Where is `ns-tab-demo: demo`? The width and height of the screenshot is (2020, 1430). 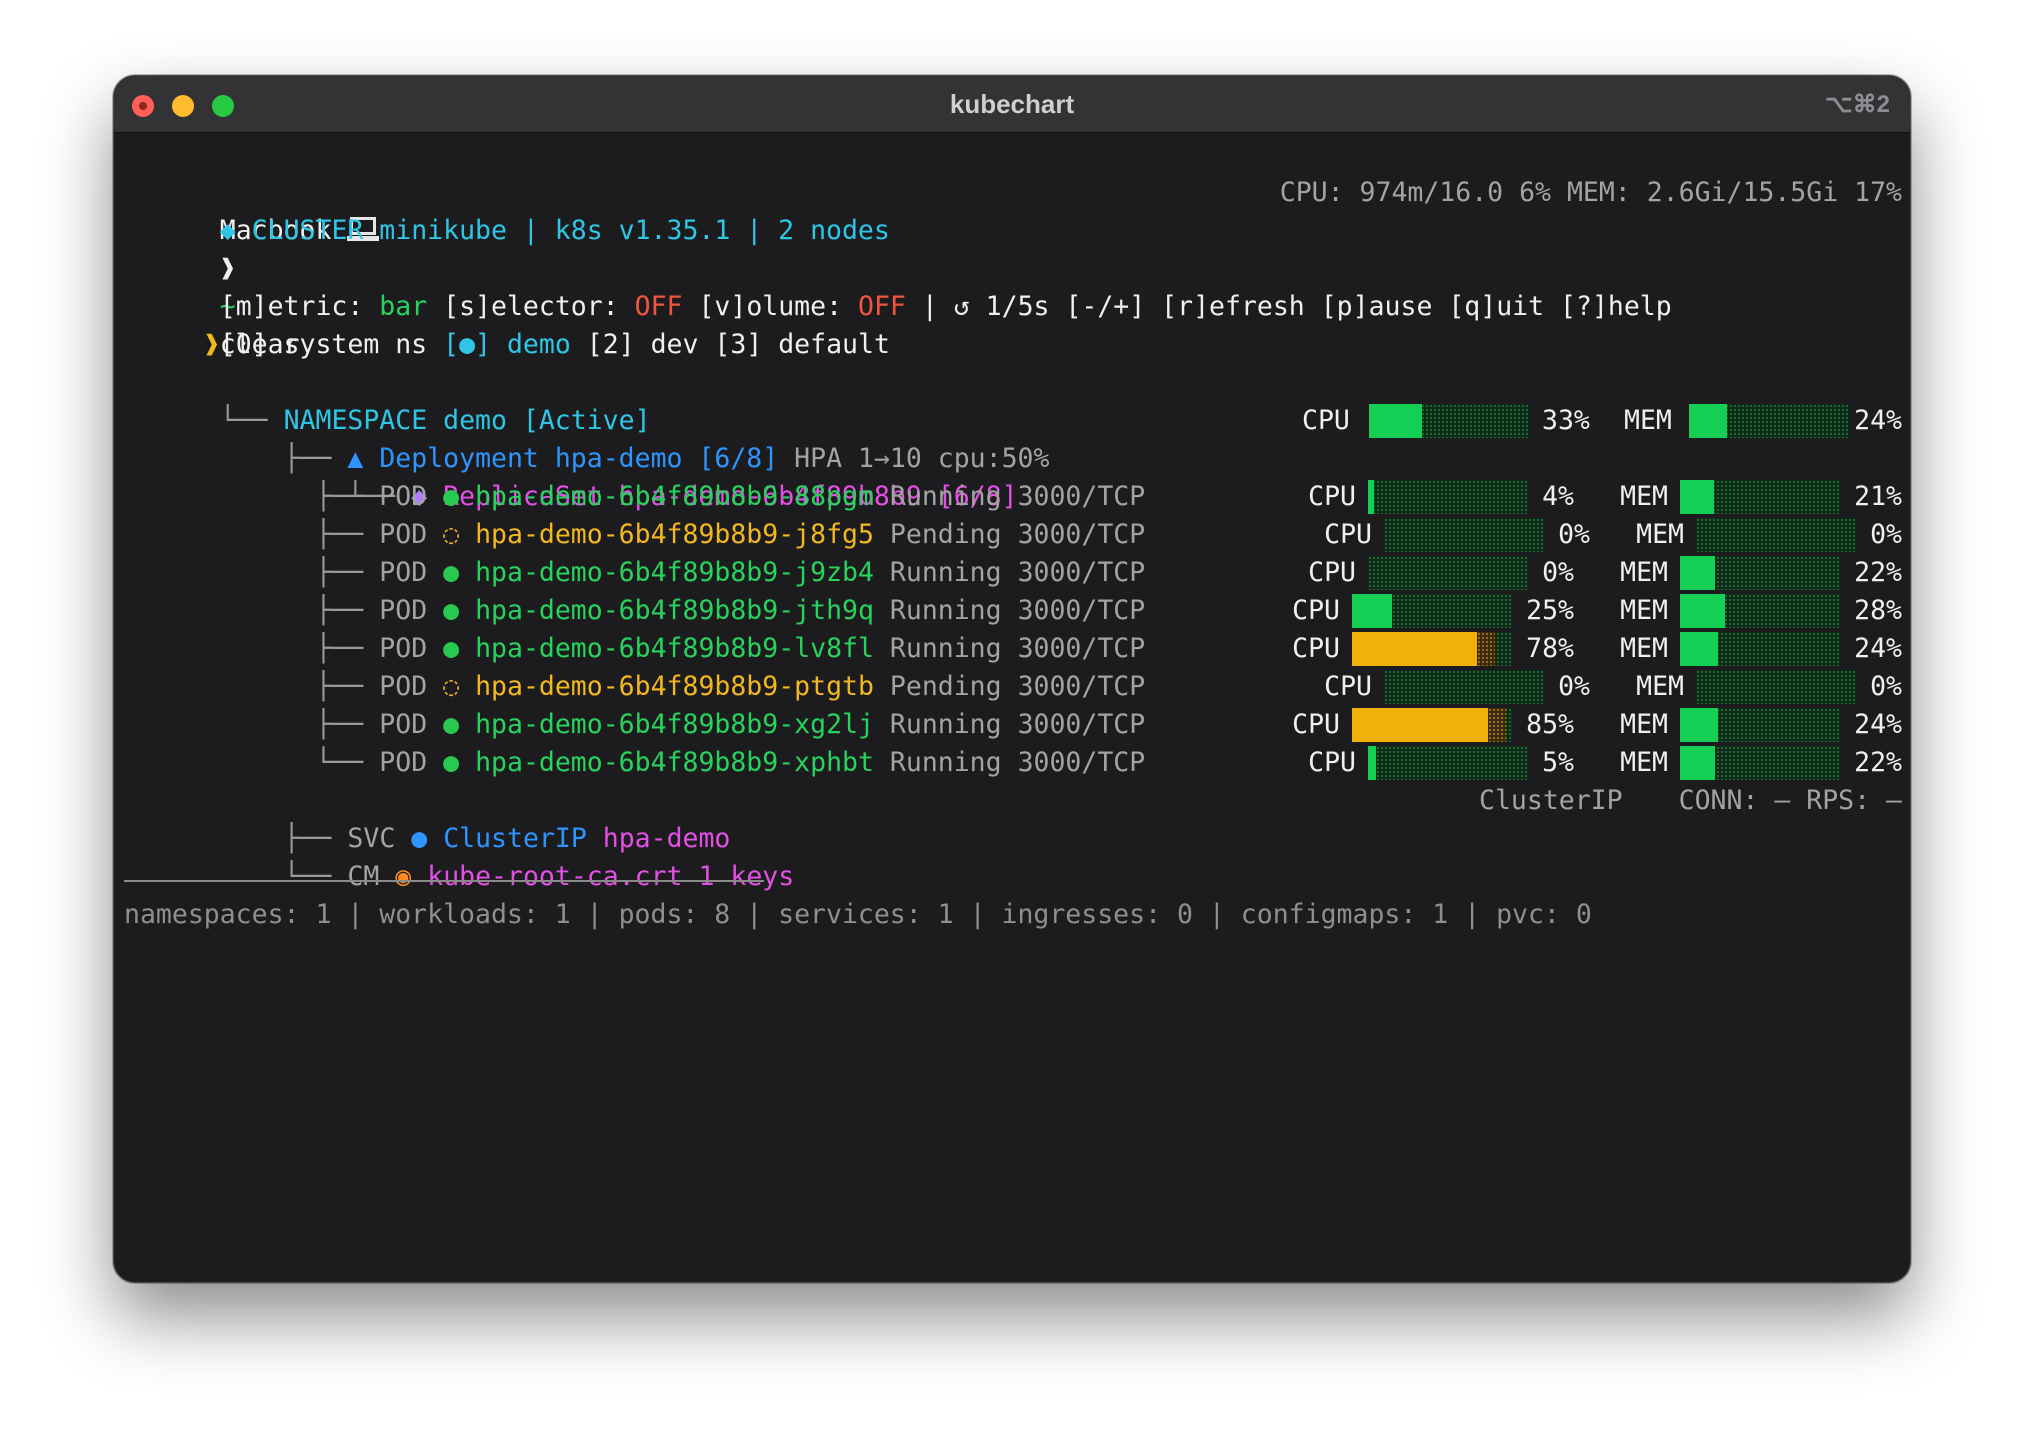 ns-tab-demo: demo is located at coordinates (539, 344).